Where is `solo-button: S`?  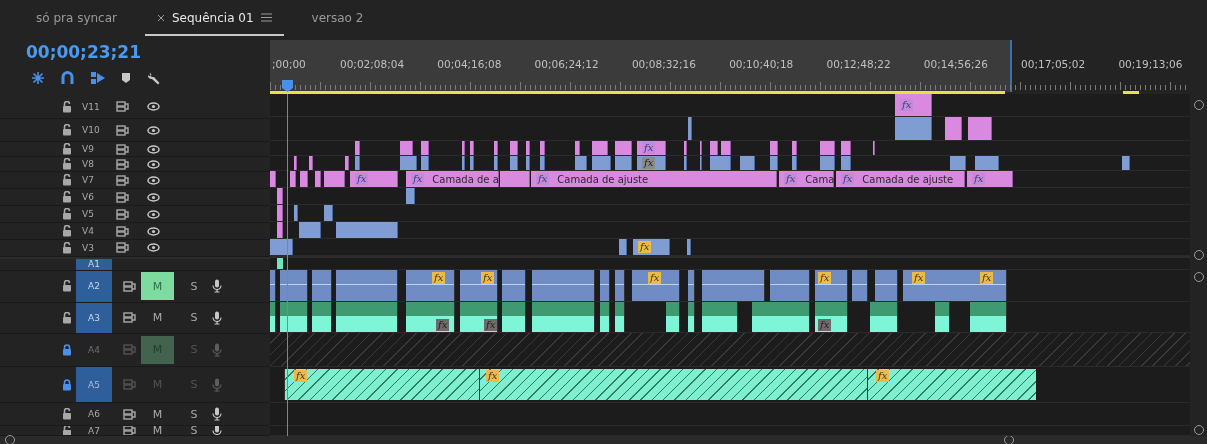
solo-button: S is located at coordinates (194, 318).